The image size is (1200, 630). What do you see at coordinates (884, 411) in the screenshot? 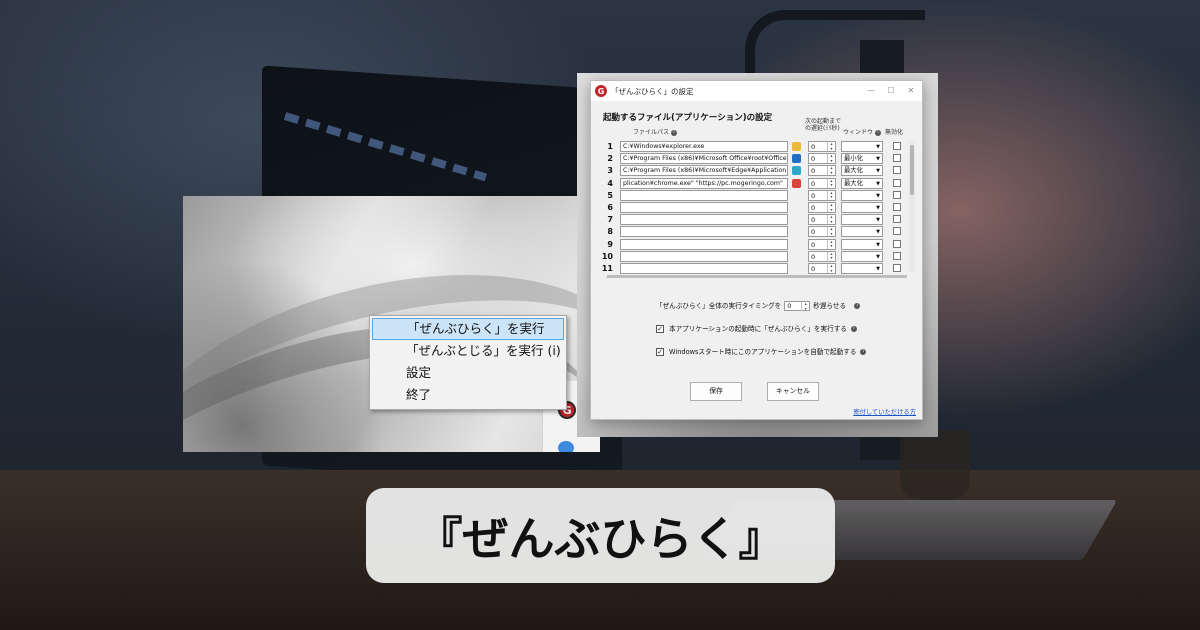
I see `donate-link: 寄付していただける方` at bounding box center [884, 411].